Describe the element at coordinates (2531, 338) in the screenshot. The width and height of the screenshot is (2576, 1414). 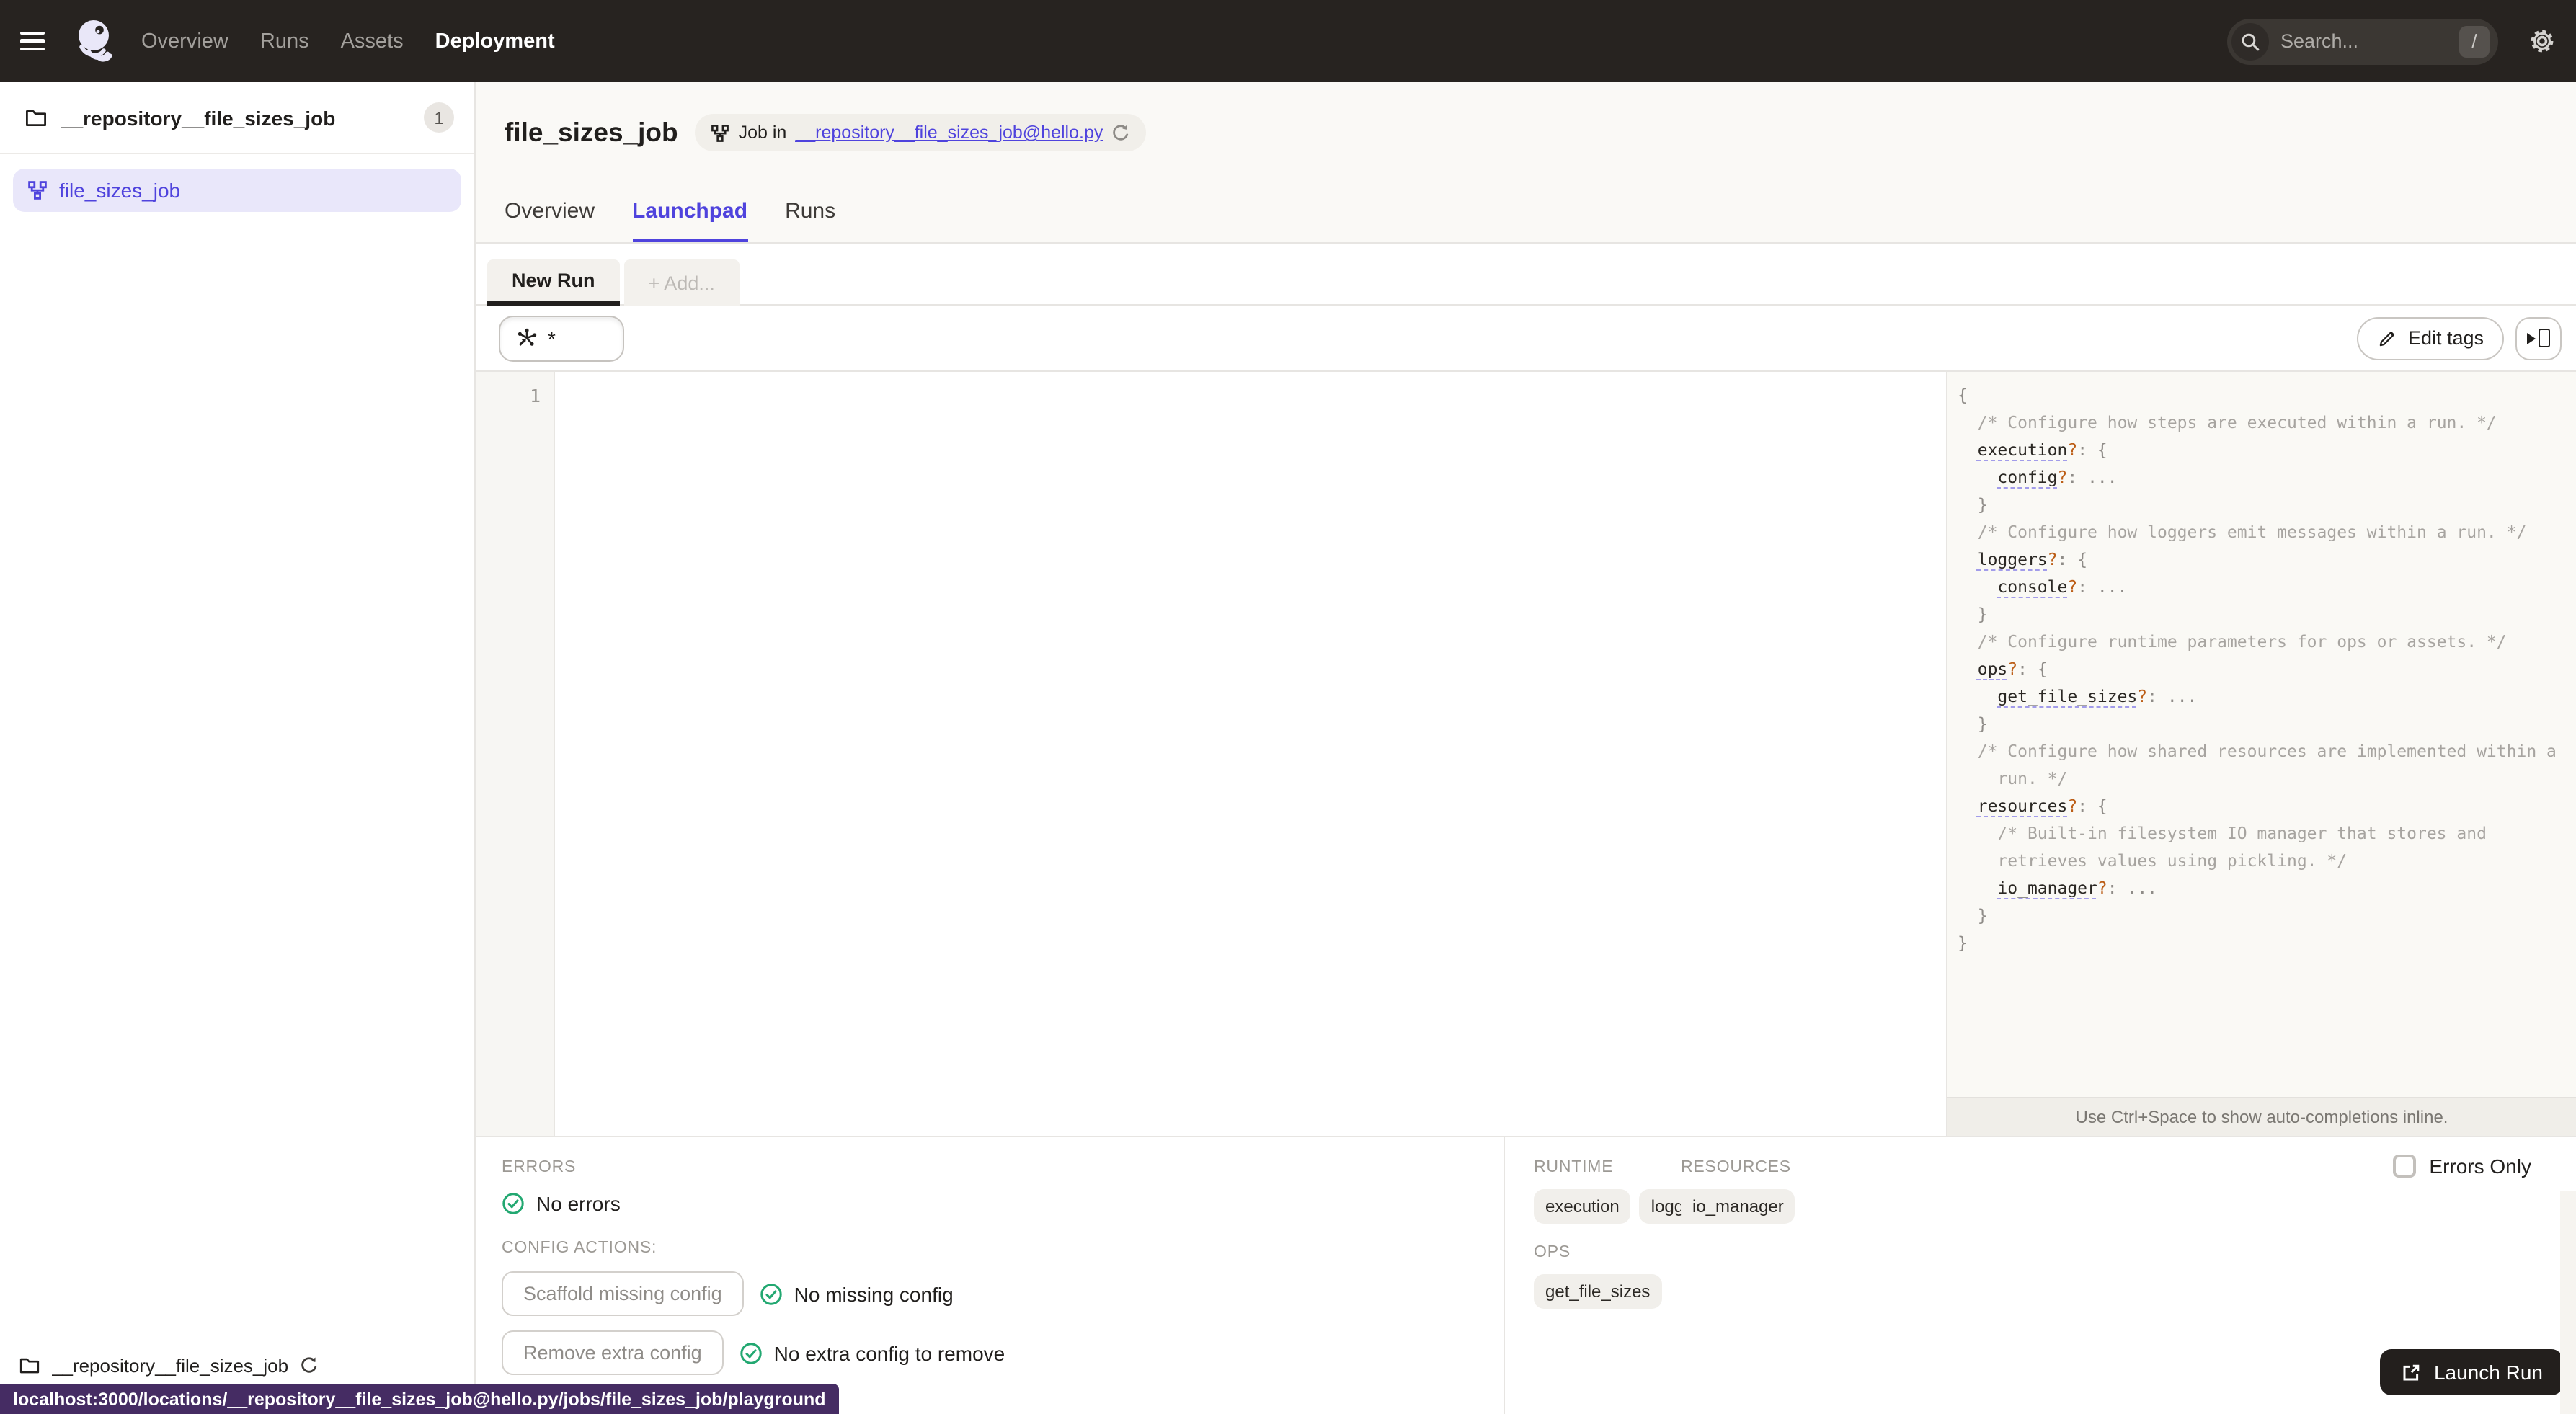
I see `play-triangle-icon` at that location.